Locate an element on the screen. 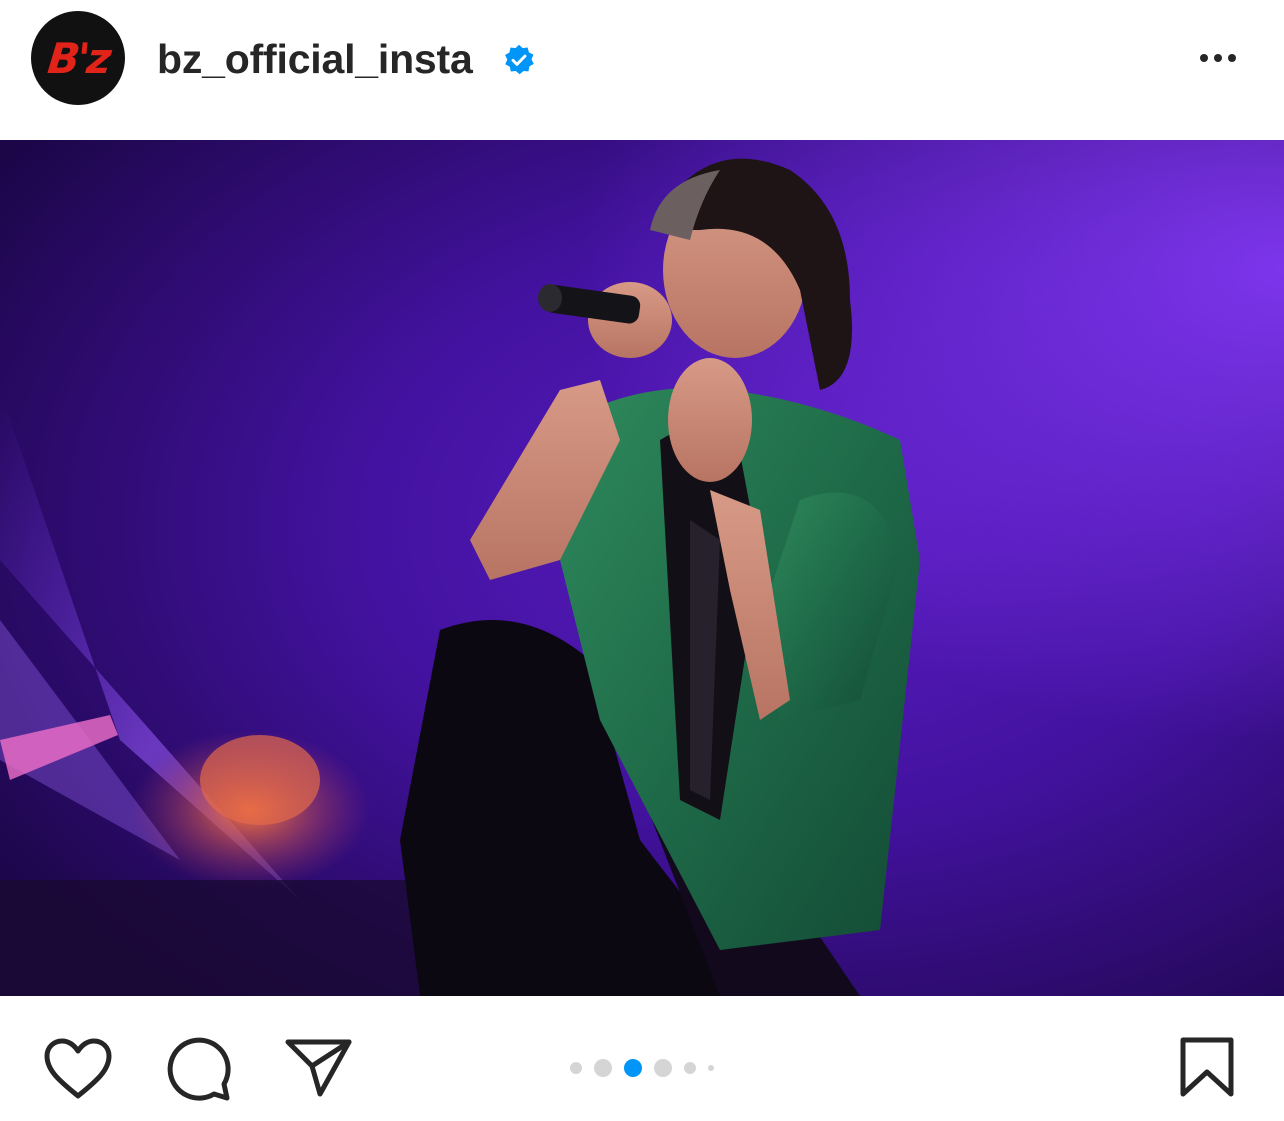  profile-avatar: B'z is located at coordinates (78, 58).